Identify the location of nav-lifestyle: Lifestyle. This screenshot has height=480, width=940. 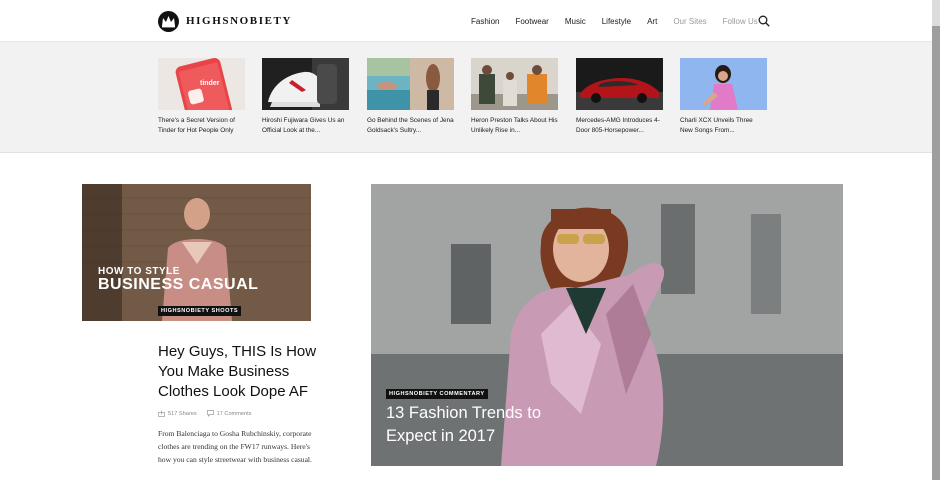
(616, 21).